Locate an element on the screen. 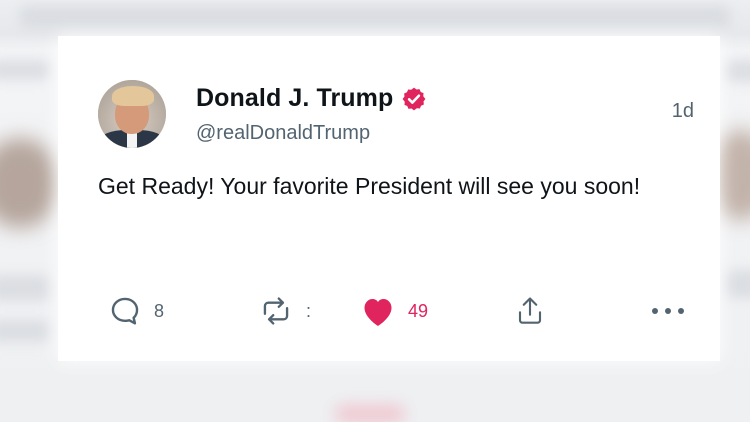  like-button: 49 is located at coordinates (394, 311).